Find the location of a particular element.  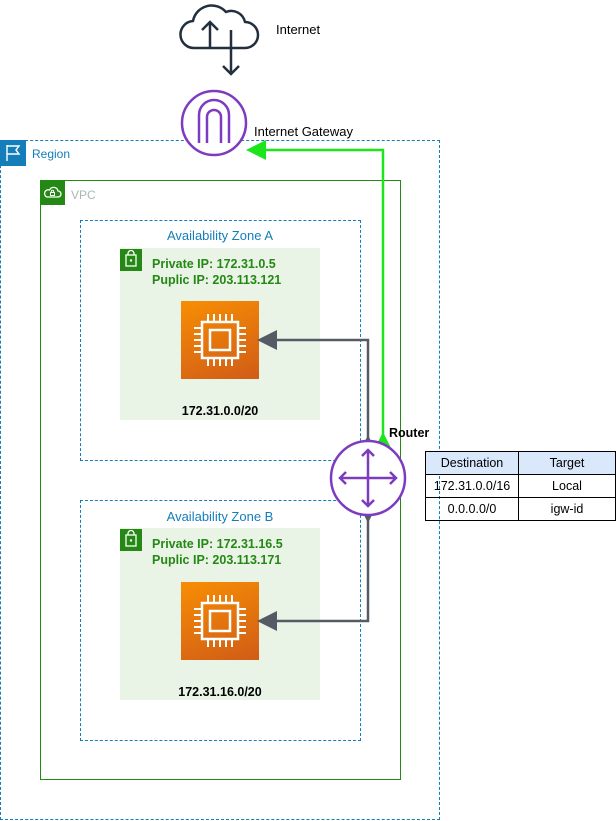

router-label: Router is located at coordinates (409, 433).